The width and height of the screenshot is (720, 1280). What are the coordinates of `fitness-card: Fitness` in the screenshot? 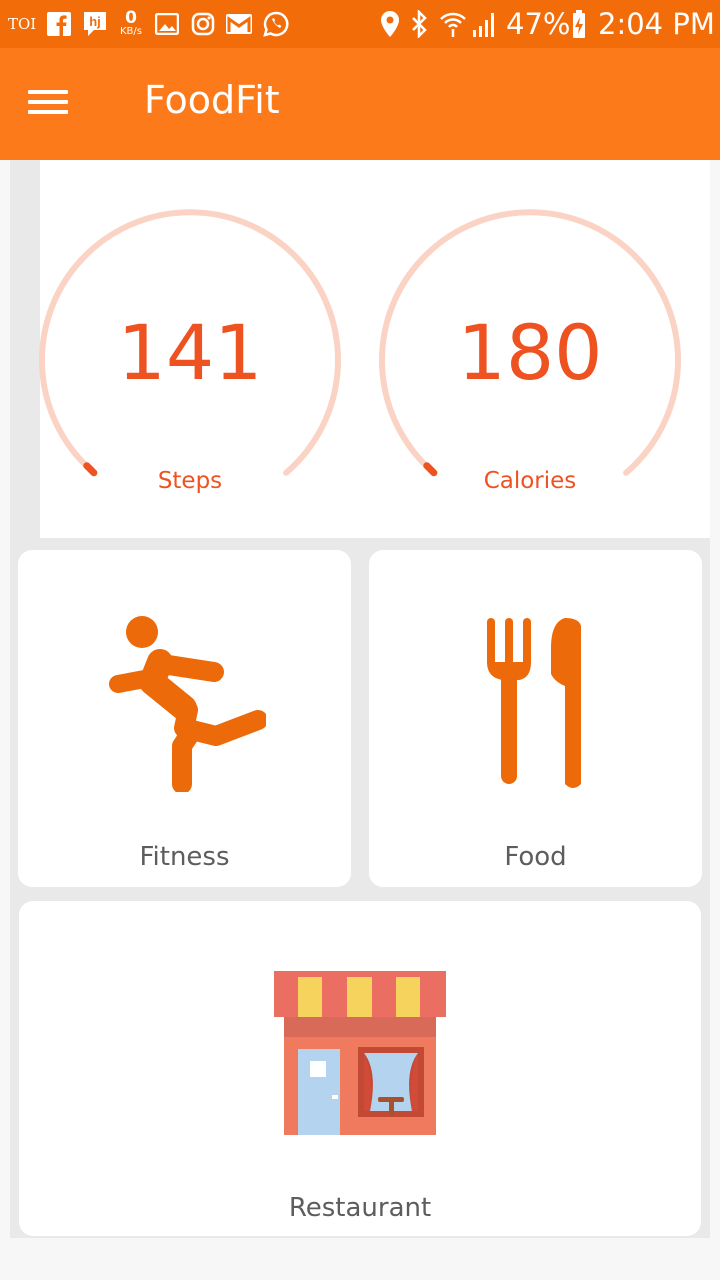 It's located at (184, 718).